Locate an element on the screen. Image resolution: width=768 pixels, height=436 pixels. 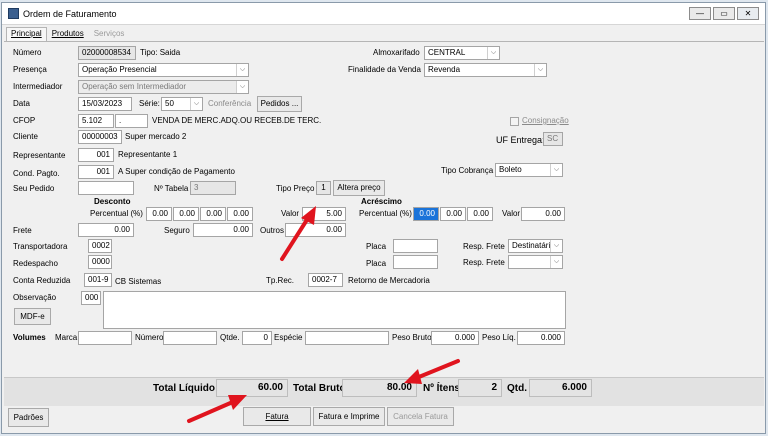
redespacho-code-field: 0000 is located at coordinates (100, 262).